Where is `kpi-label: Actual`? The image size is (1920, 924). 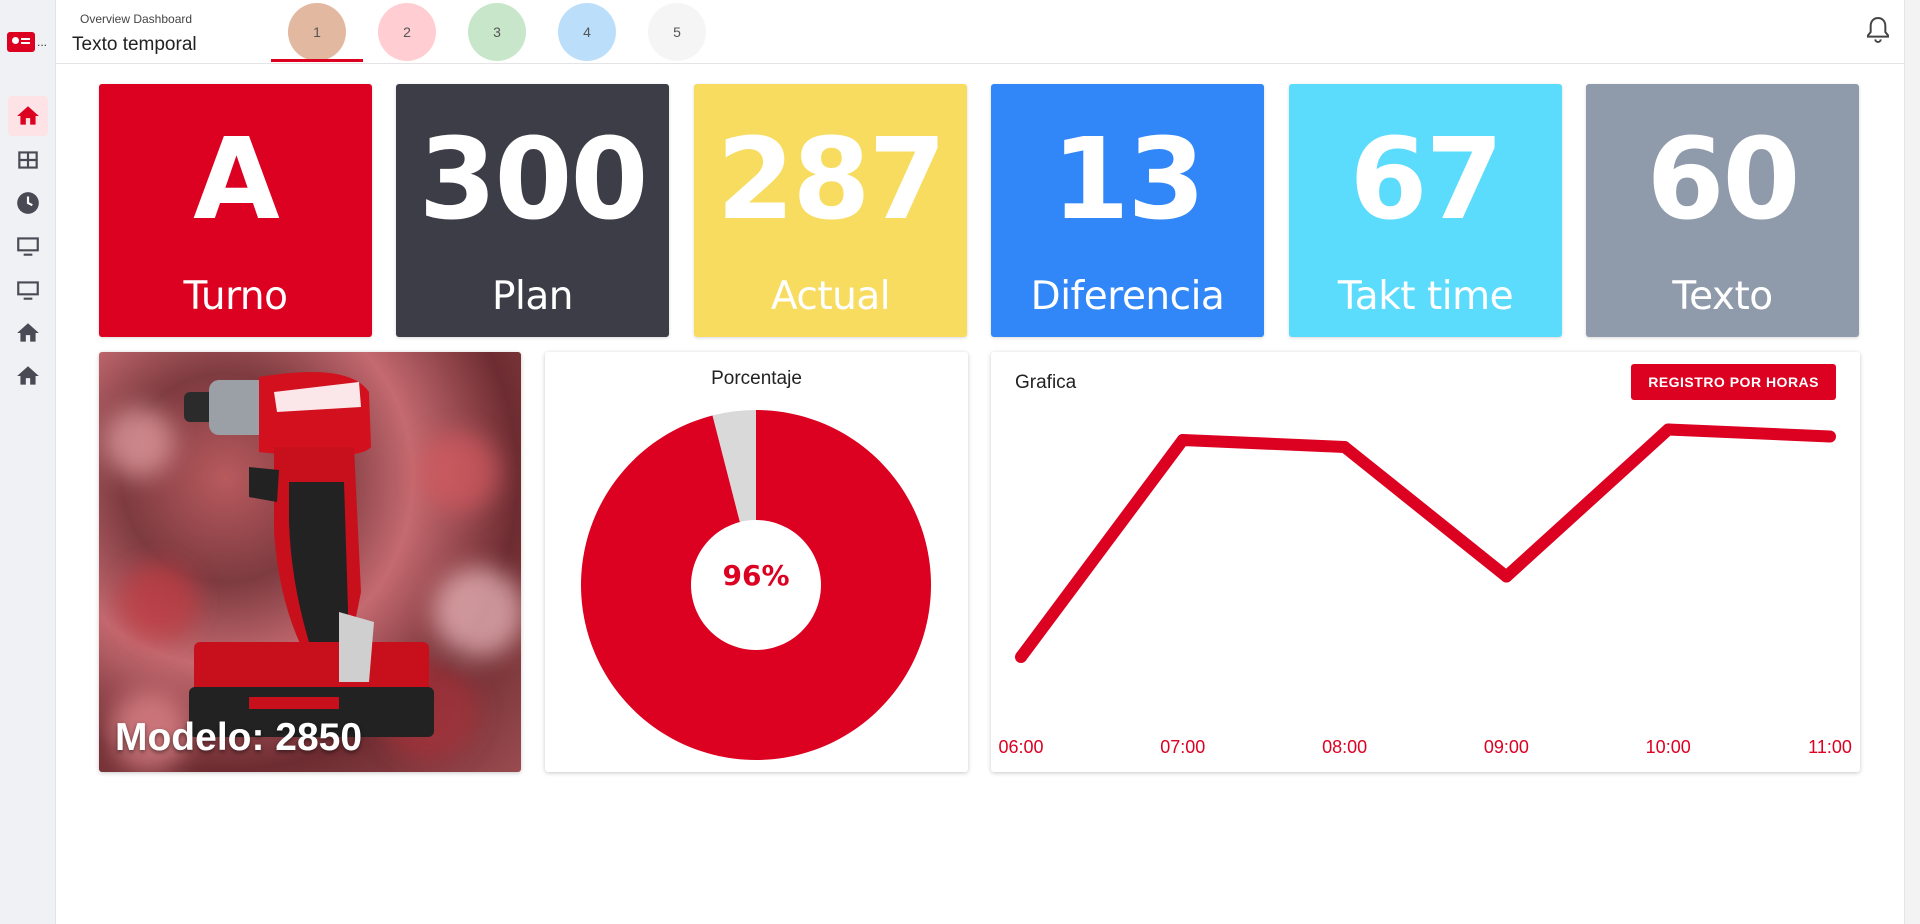
kpi-label: Actual is located at coordinates (830, 296).